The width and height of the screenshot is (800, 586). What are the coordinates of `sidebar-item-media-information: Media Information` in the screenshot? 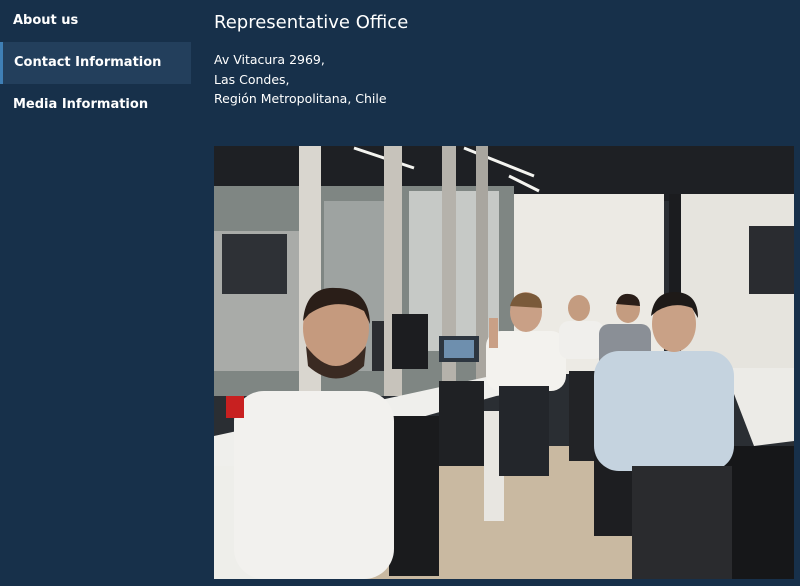 It's located at (95, 105).